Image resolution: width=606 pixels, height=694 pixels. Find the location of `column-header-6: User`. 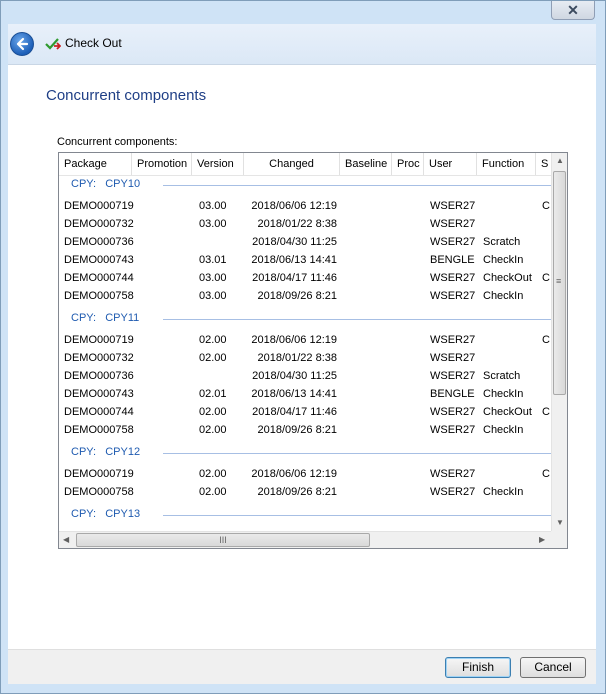

column-header-6: User is located at coordinates (450, 164).